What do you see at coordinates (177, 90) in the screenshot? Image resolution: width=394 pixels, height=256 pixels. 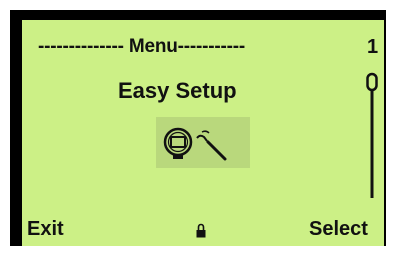 I see `menu-item-label: Easy Setup` at bounding box center [177, 90].